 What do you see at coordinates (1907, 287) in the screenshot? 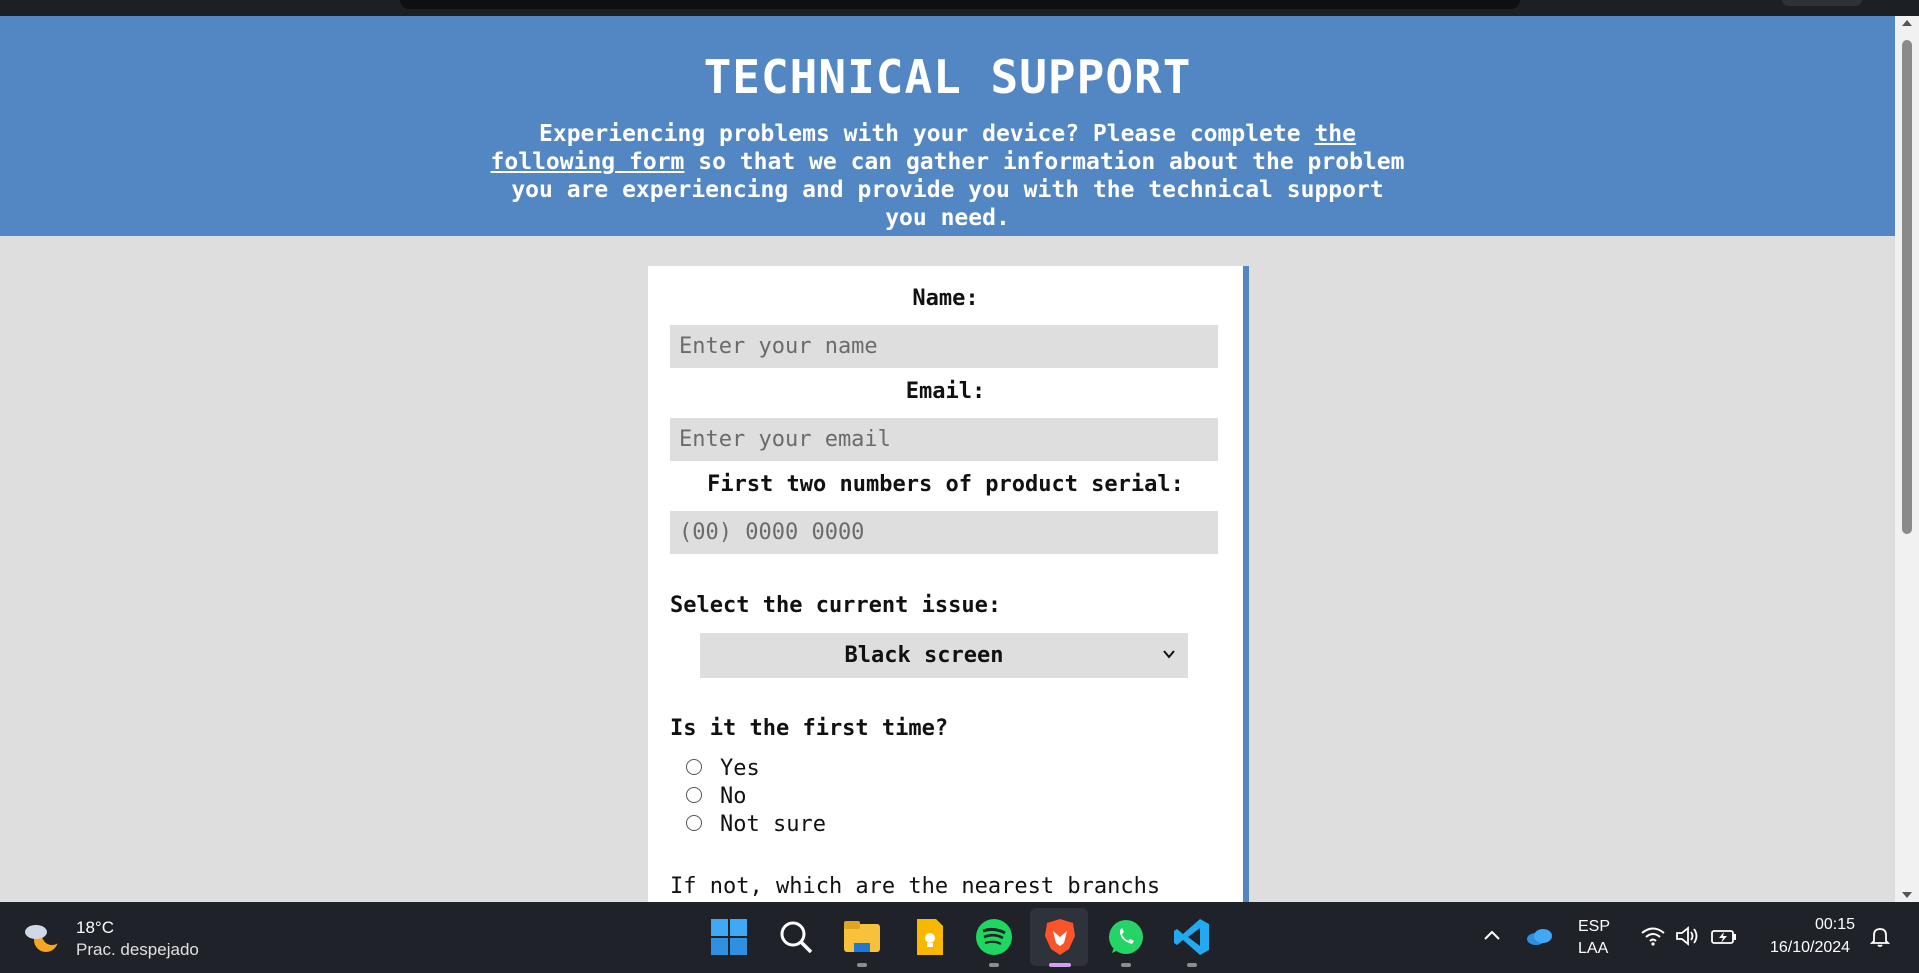
I see `scroll-thumb` at bounding box center [1907, 287].